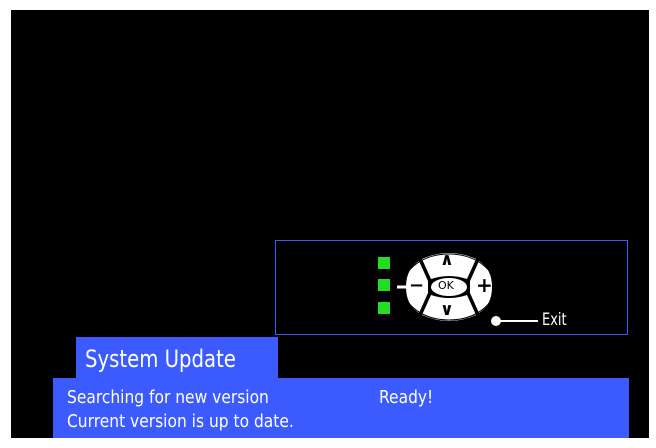  I want to click on exit-label: Exit, so click(554, 320).